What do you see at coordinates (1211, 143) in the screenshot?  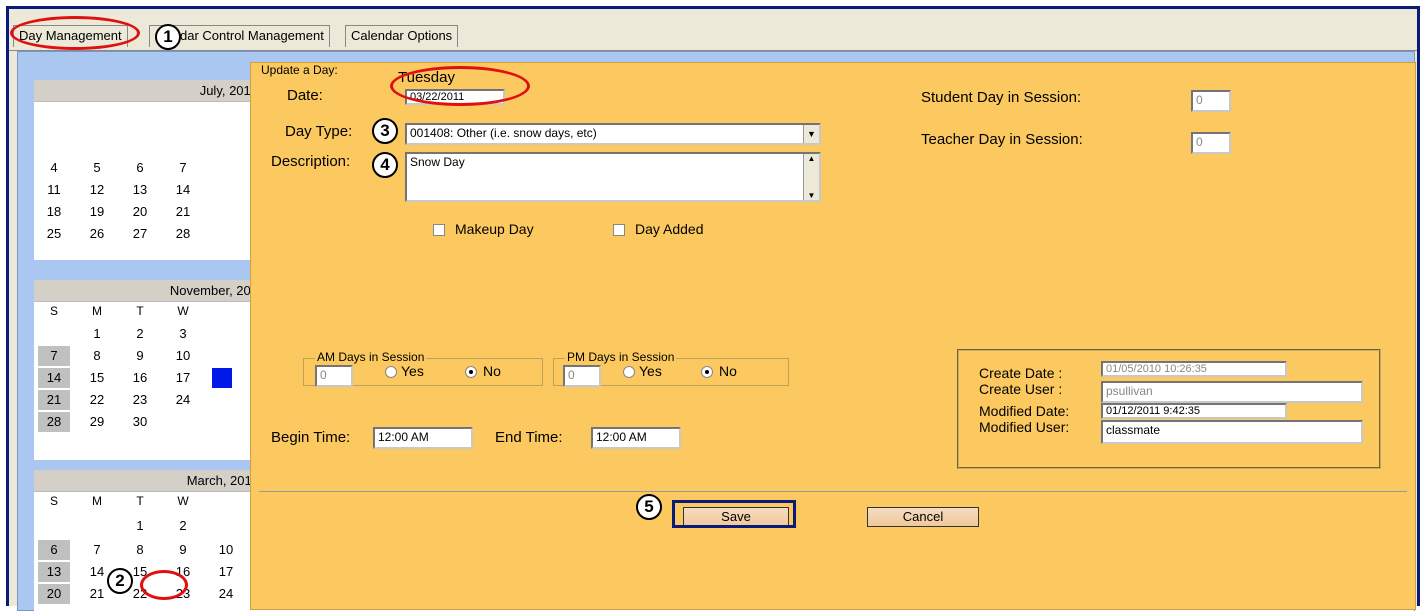 I see `teacher-session-input: 0` at bounding box center [1211, 143].